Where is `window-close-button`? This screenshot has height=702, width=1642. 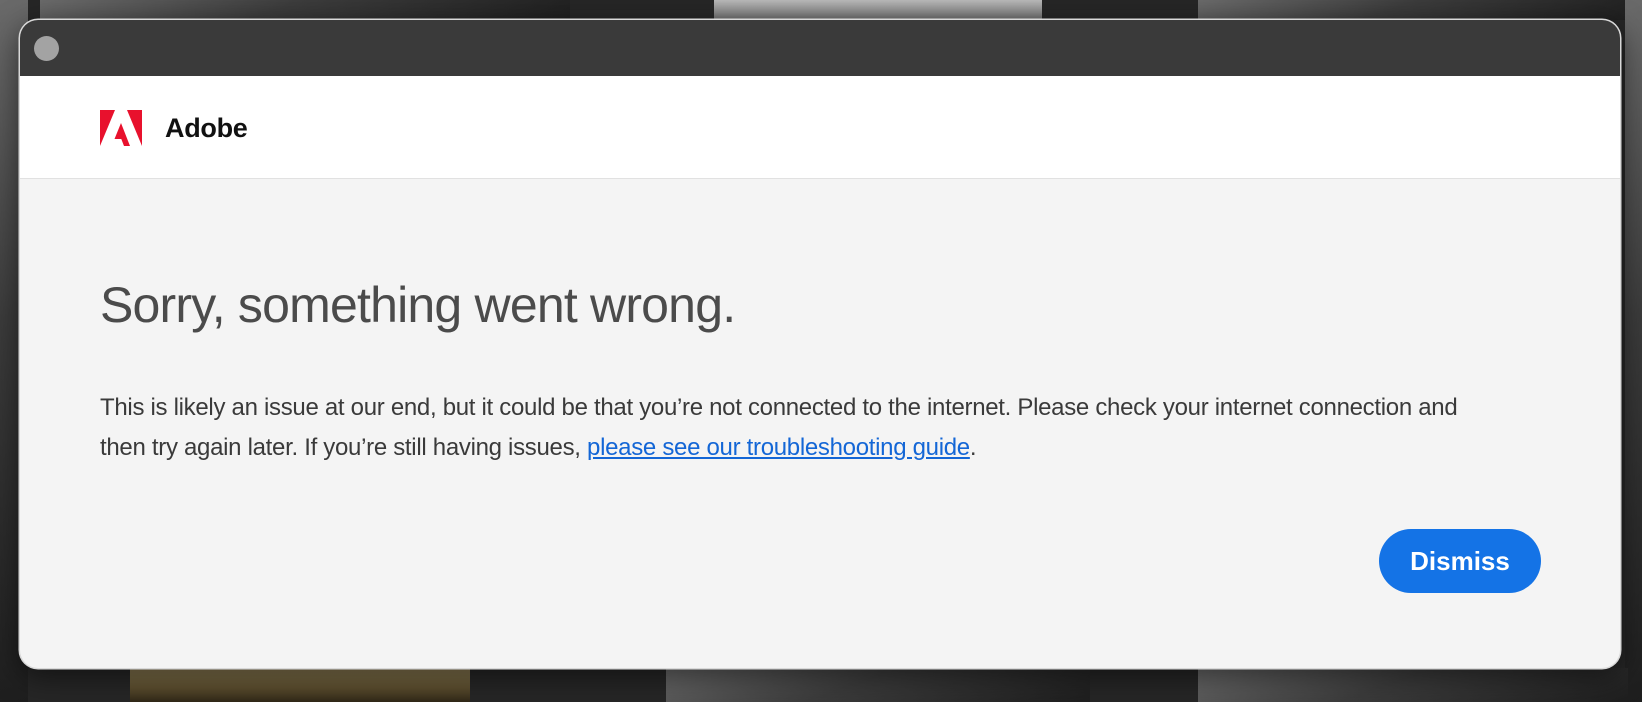 window-close-button is located at coordinates (46, 48).